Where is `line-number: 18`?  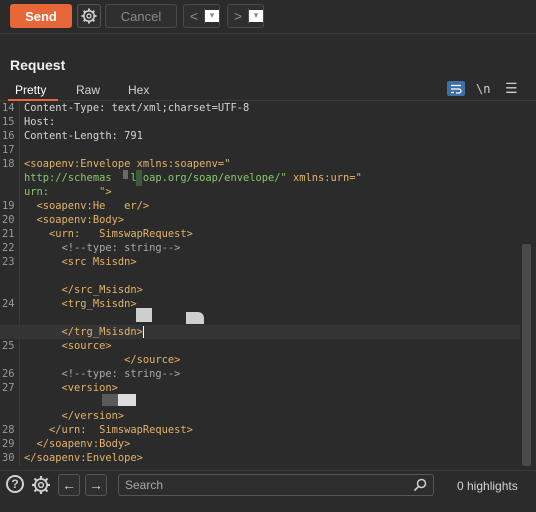
line-number: 18 is located at coordinates (8, 164).